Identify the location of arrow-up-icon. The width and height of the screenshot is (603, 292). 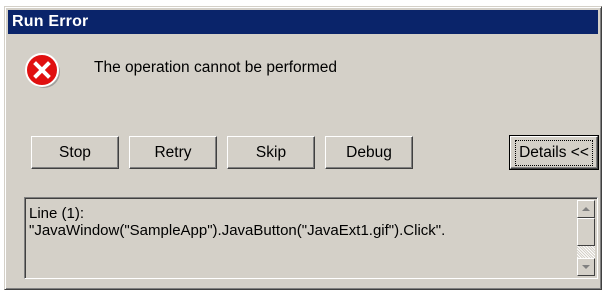
(586, 209).